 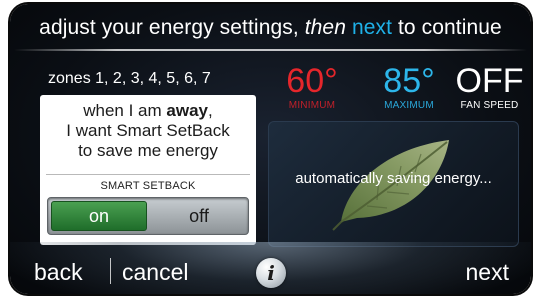 I want to click on back-button: back, so click(x=58, y=272).